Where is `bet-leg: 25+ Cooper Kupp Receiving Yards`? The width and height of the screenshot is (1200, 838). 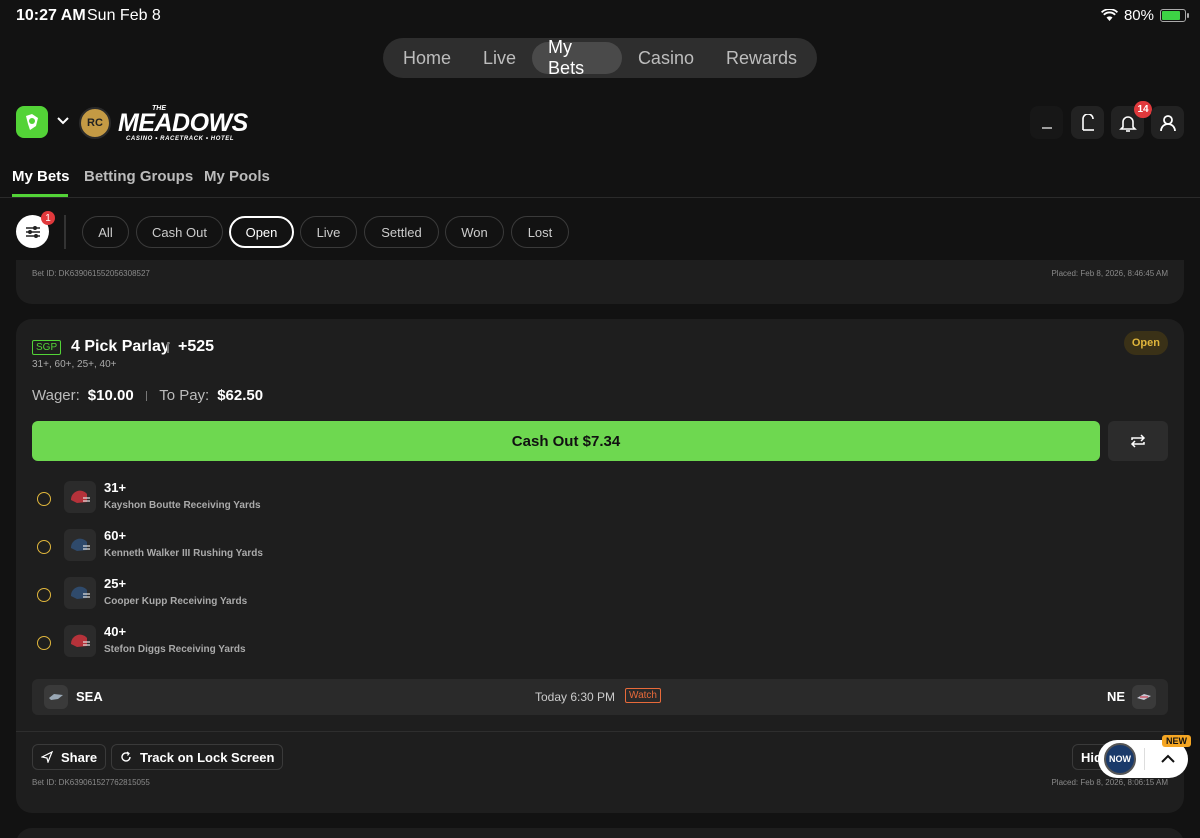
bet-leg: 25+ Cooper Kupp Receiving Yards is located at coordinates (332, 595).